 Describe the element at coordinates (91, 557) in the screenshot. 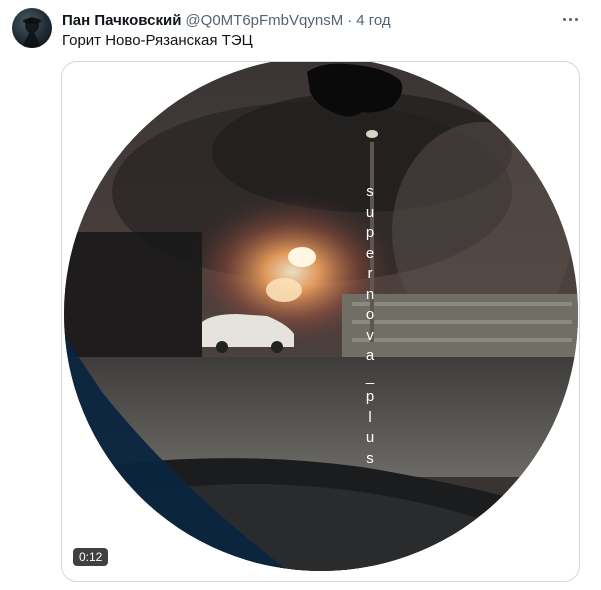

I see `video-duration-badge: 0:12` at that location.